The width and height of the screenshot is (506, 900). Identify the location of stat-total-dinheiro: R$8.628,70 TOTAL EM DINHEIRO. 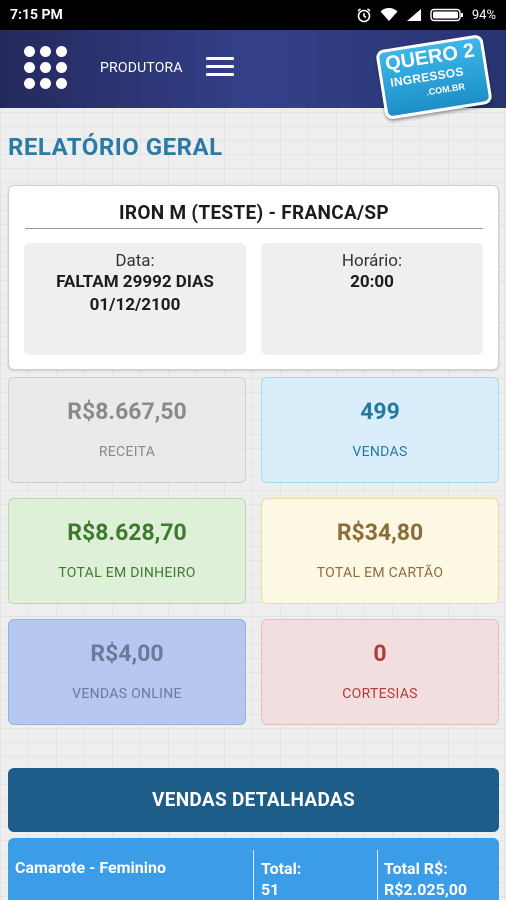
(127, 551).